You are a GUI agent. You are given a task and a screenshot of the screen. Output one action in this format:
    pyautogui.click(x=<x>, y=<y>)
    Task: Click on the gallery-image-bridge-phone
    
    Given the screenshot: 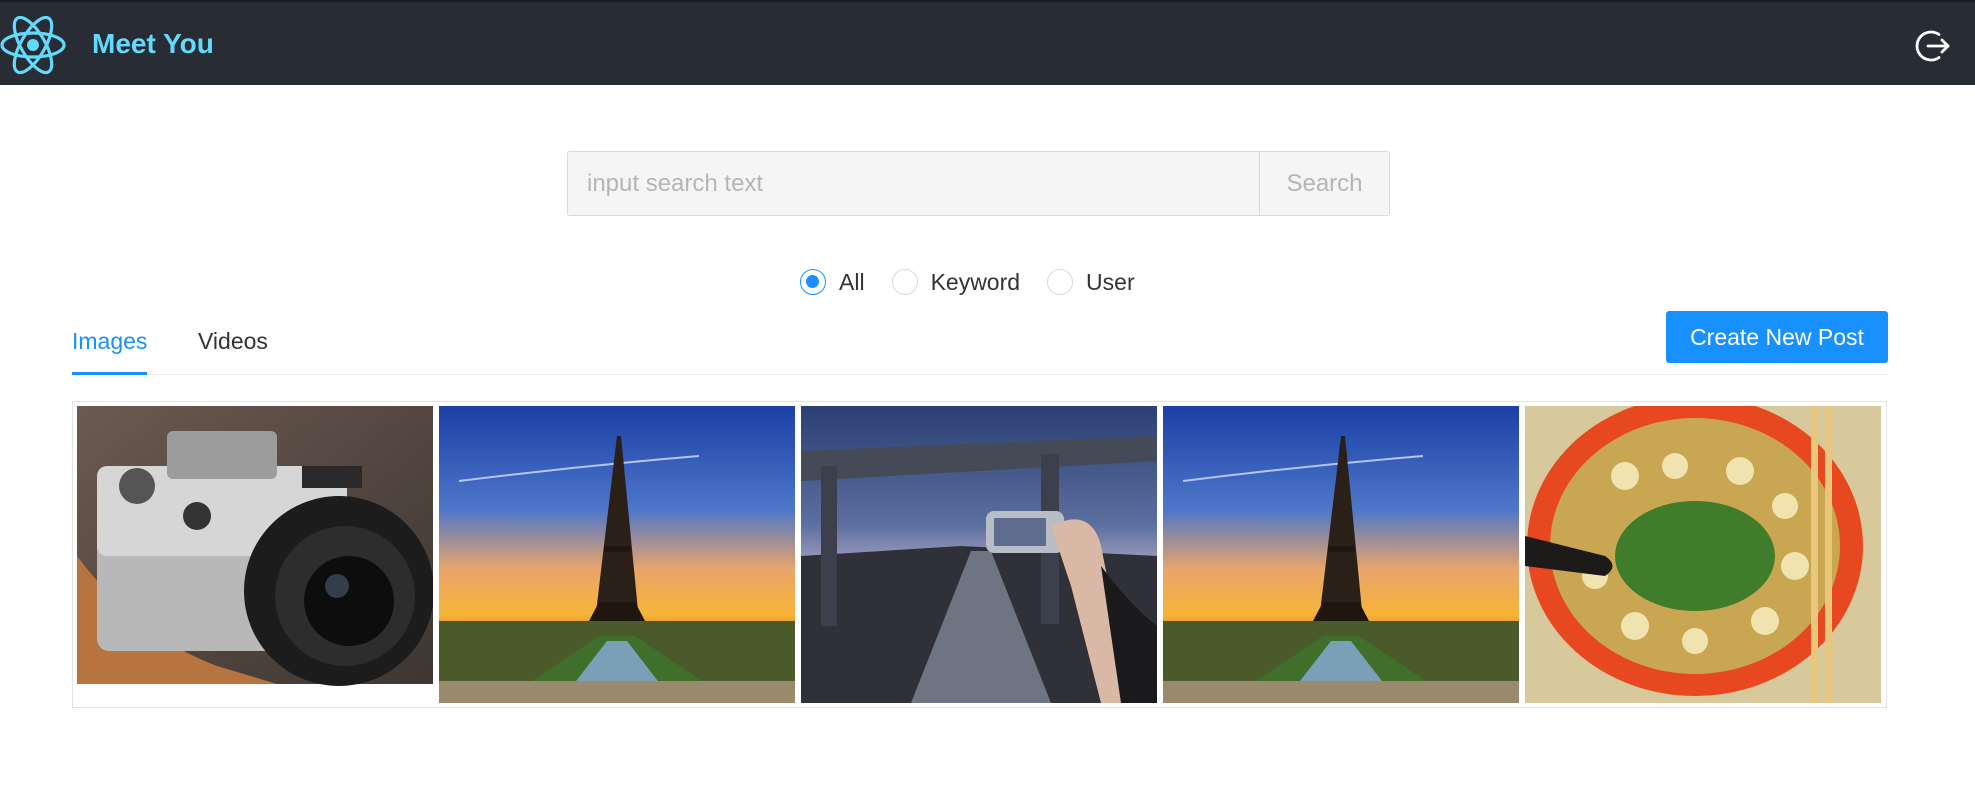 What is the action you would take?
    pyautogui.click(x=979, y=554)
    